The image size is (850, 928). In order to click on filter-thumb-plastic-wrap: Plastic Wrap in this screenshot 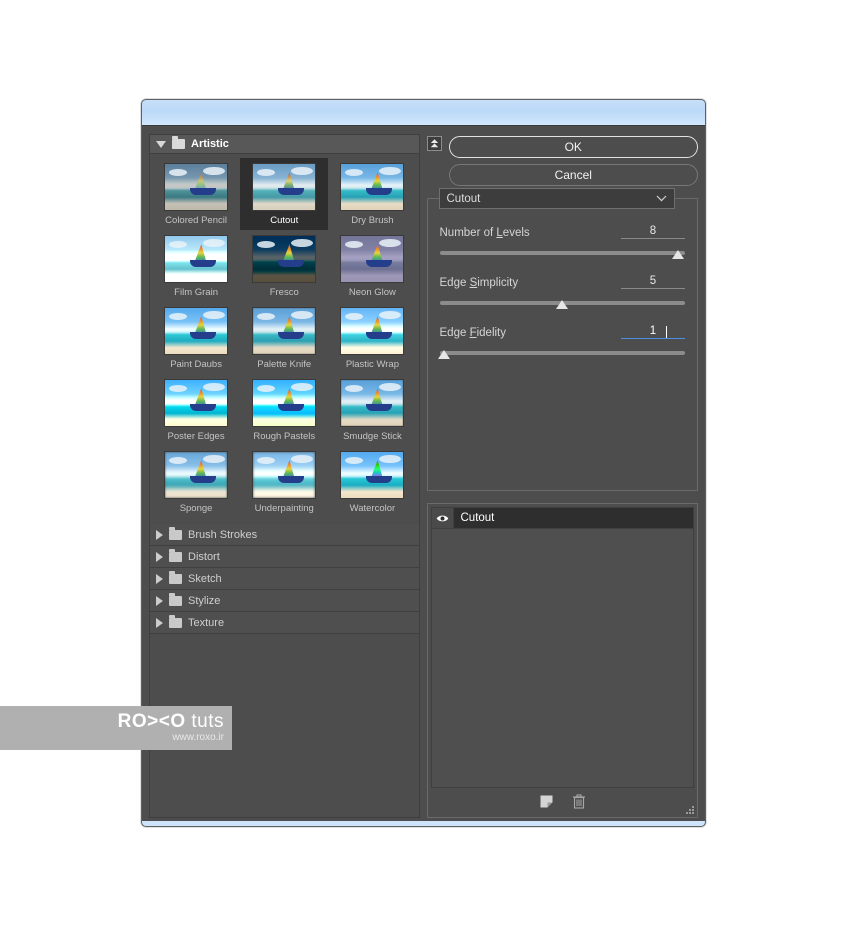, I will do `click(372, 338)`.